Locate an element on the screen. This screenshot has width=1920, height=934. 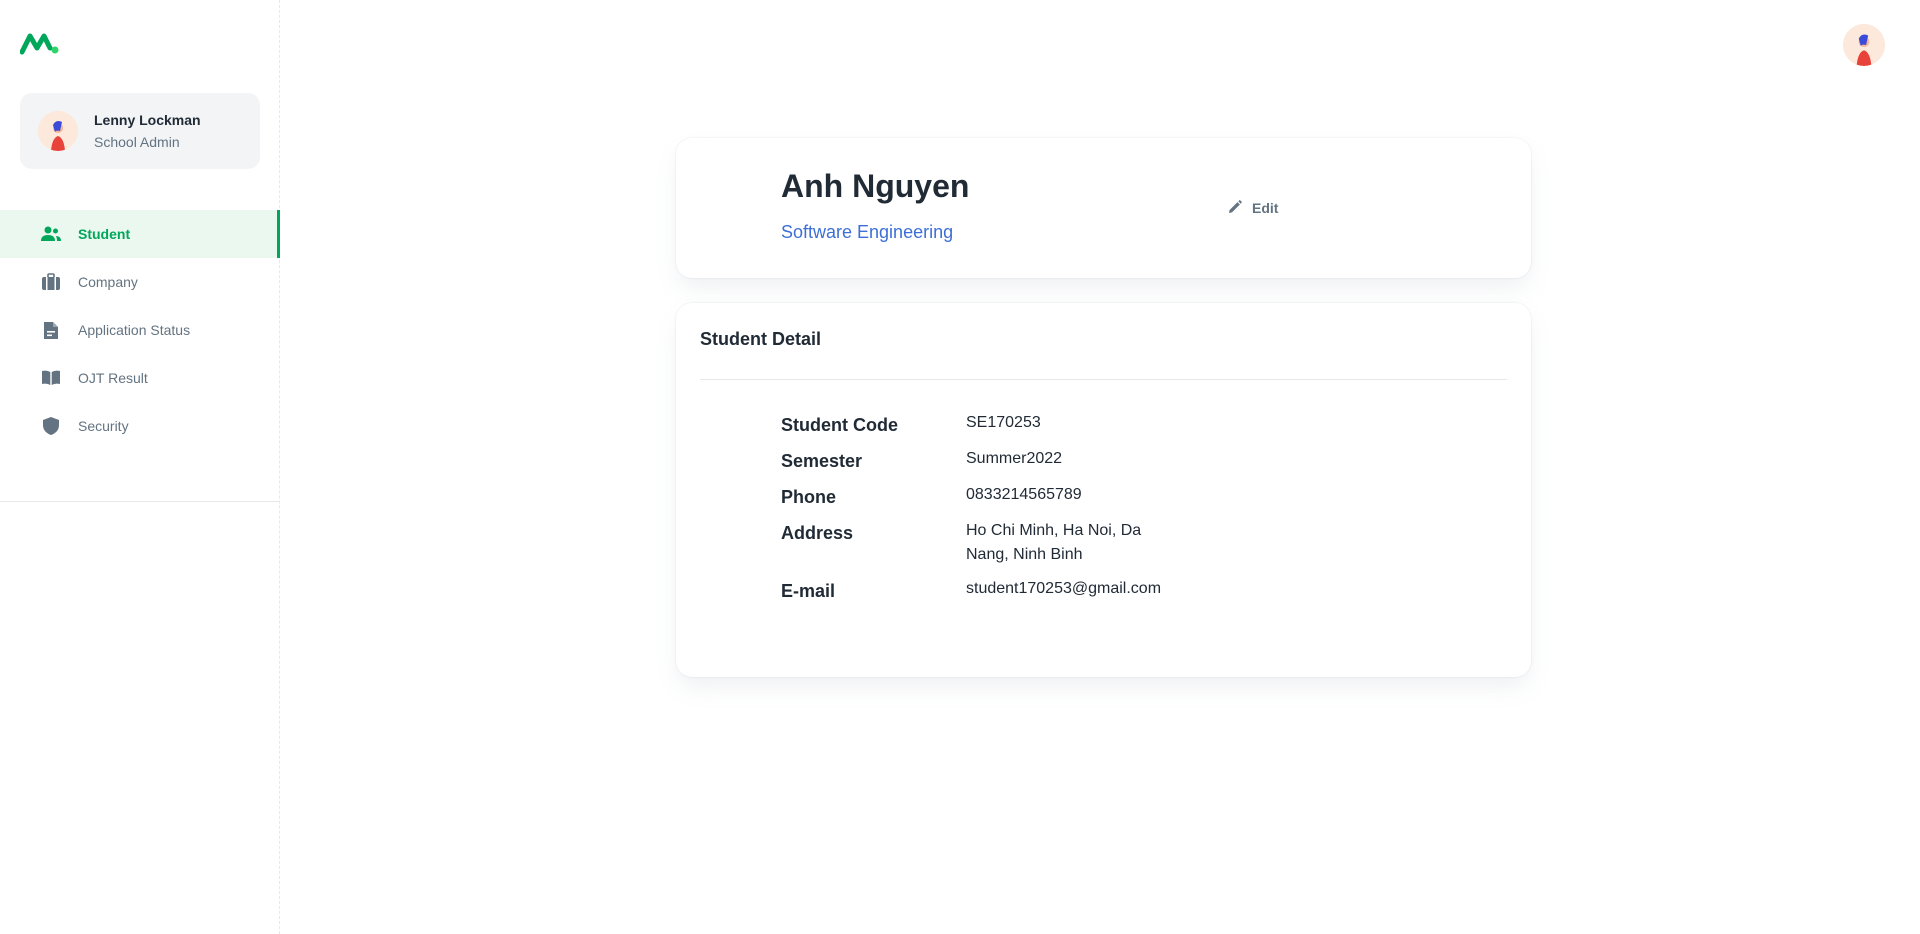
sidebar-item-student: Student is located at coordinates (140, 234).